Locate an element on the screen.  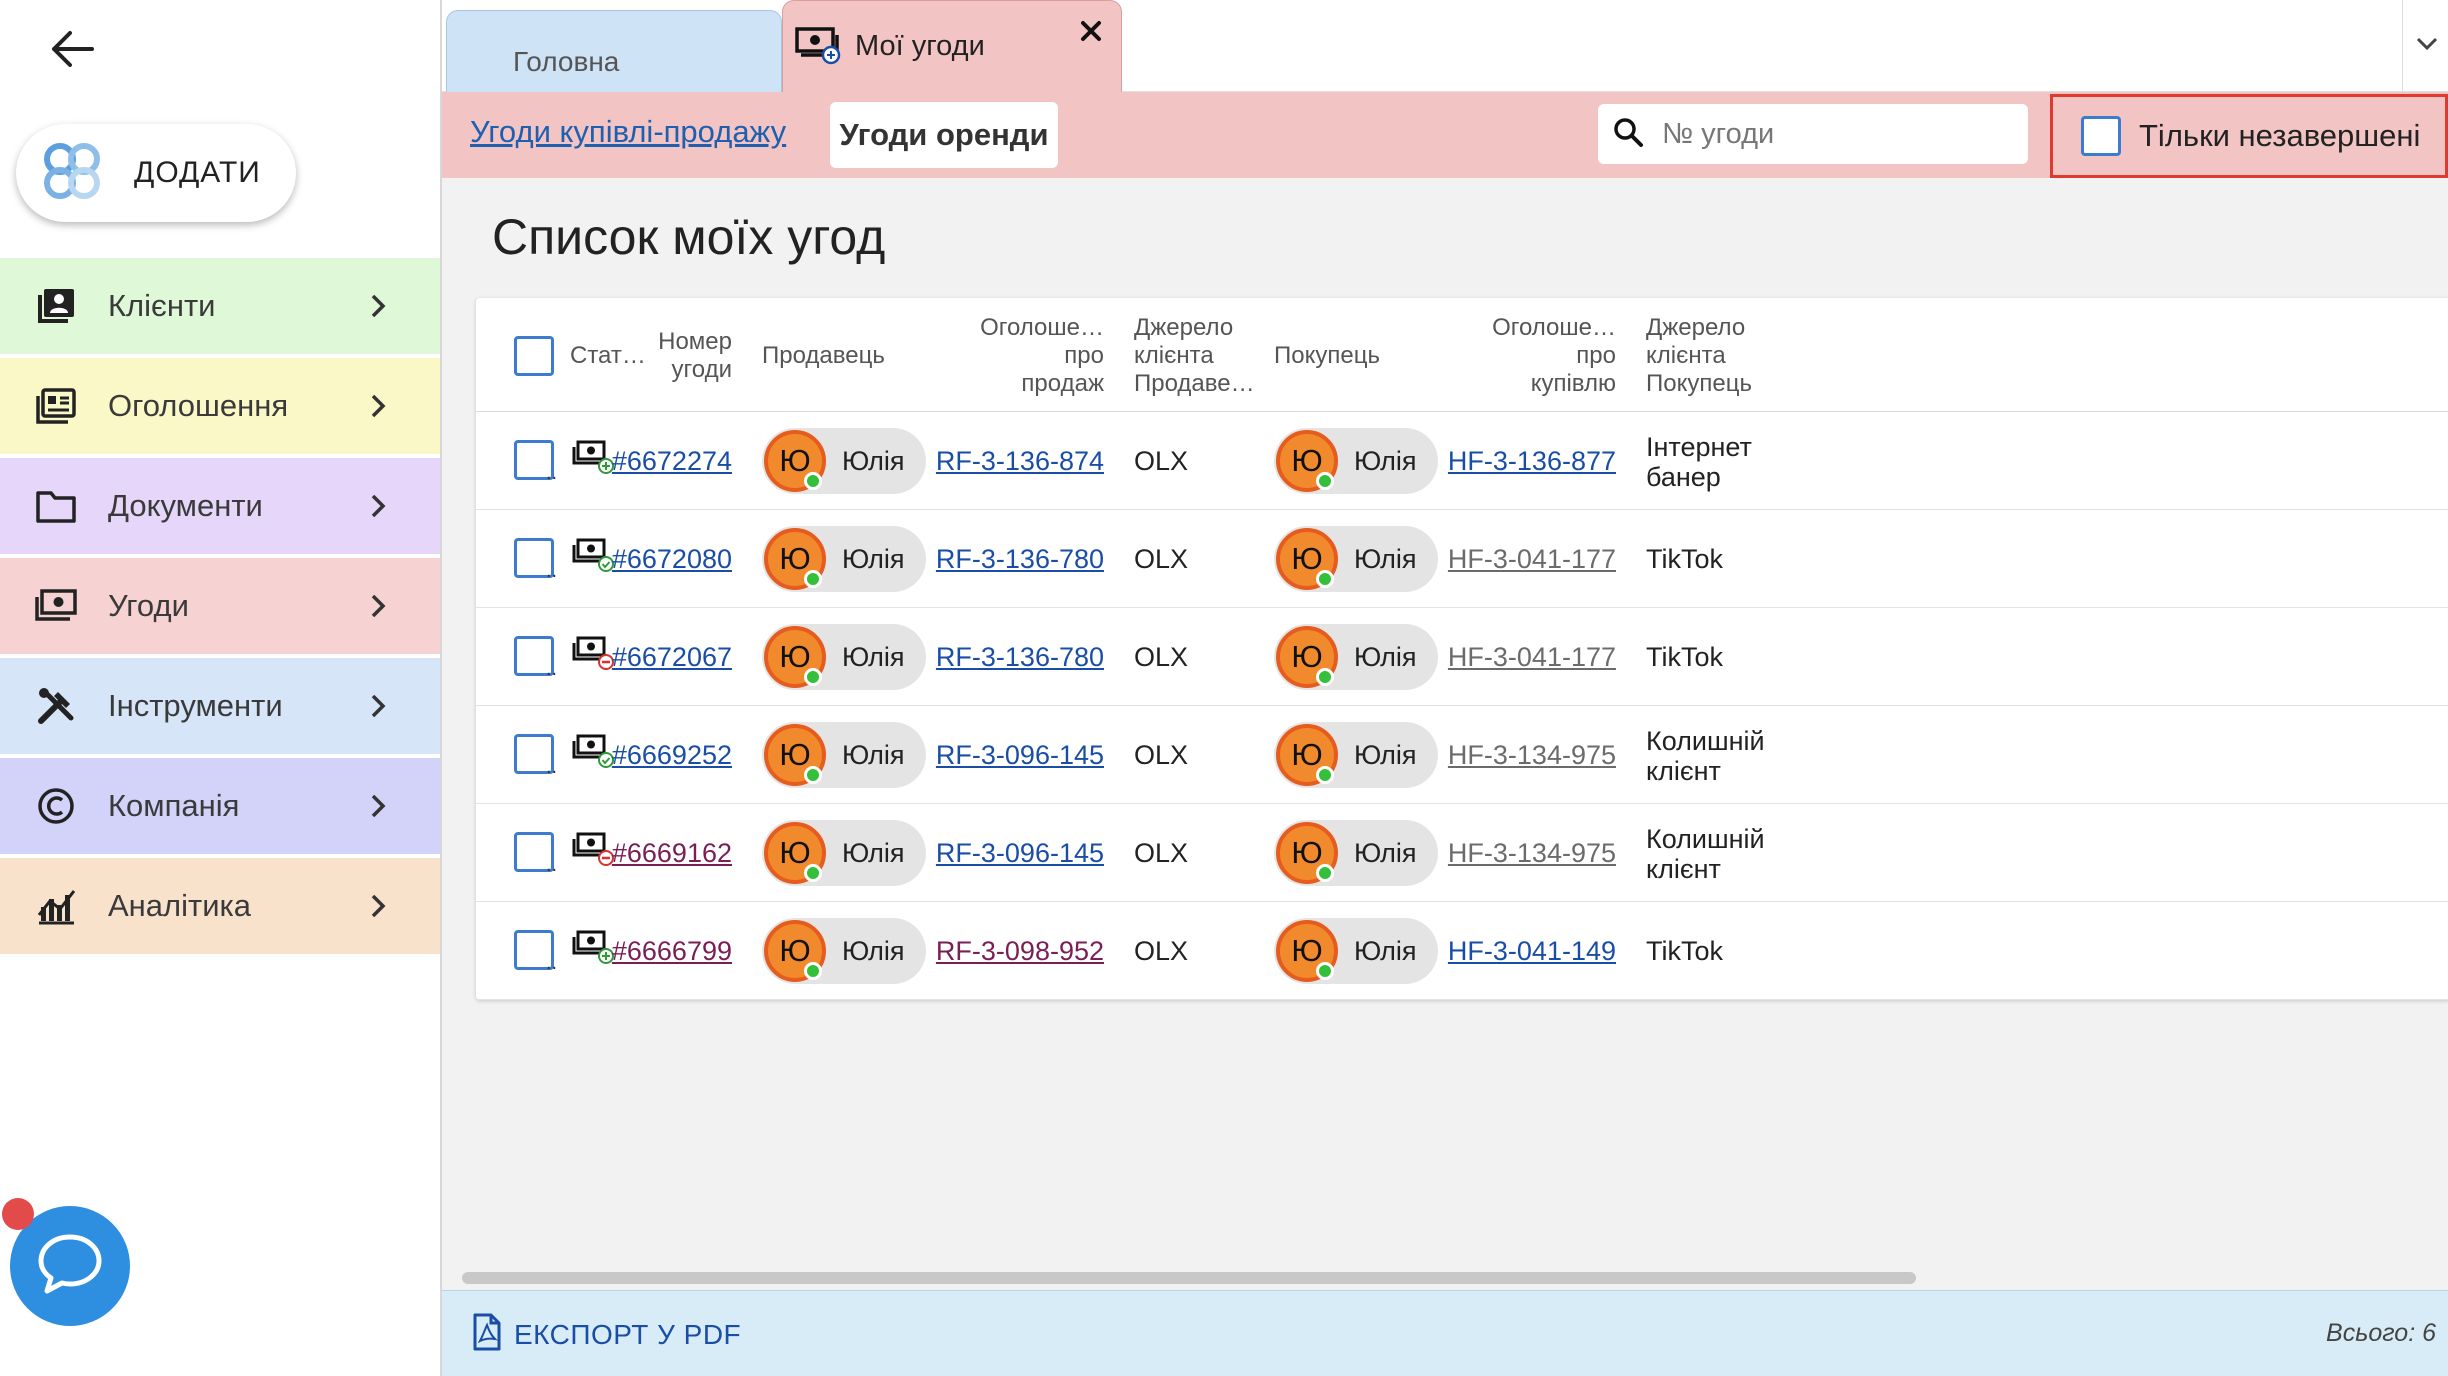
col-buy-ad-line: про is located at coordinates (1596, 355).